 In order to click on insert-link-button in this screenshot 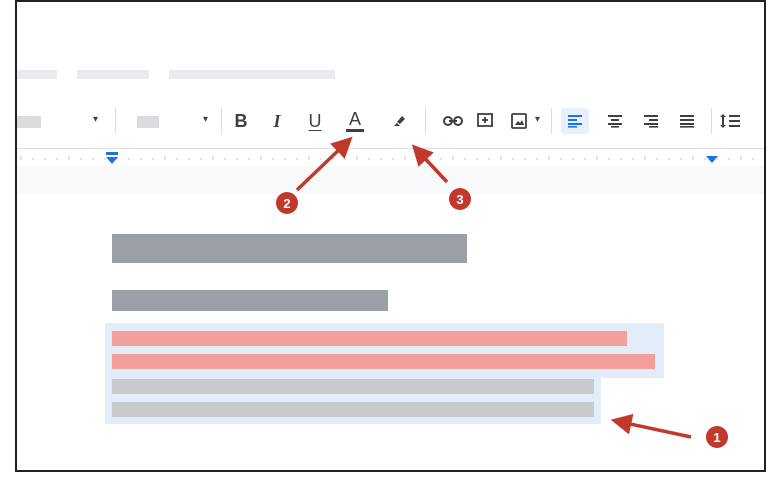, I will do `click(453, 121)`.